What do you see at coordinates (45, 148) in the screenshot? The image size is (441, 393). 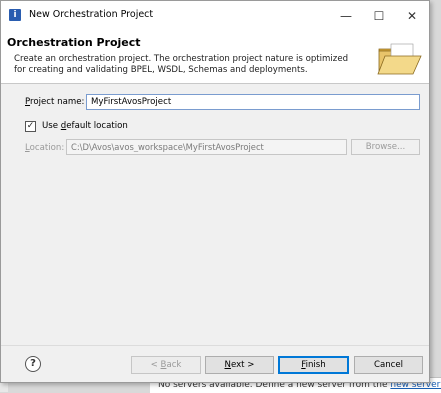 I see `location-label: Location:` at bounding box center [45, 148].